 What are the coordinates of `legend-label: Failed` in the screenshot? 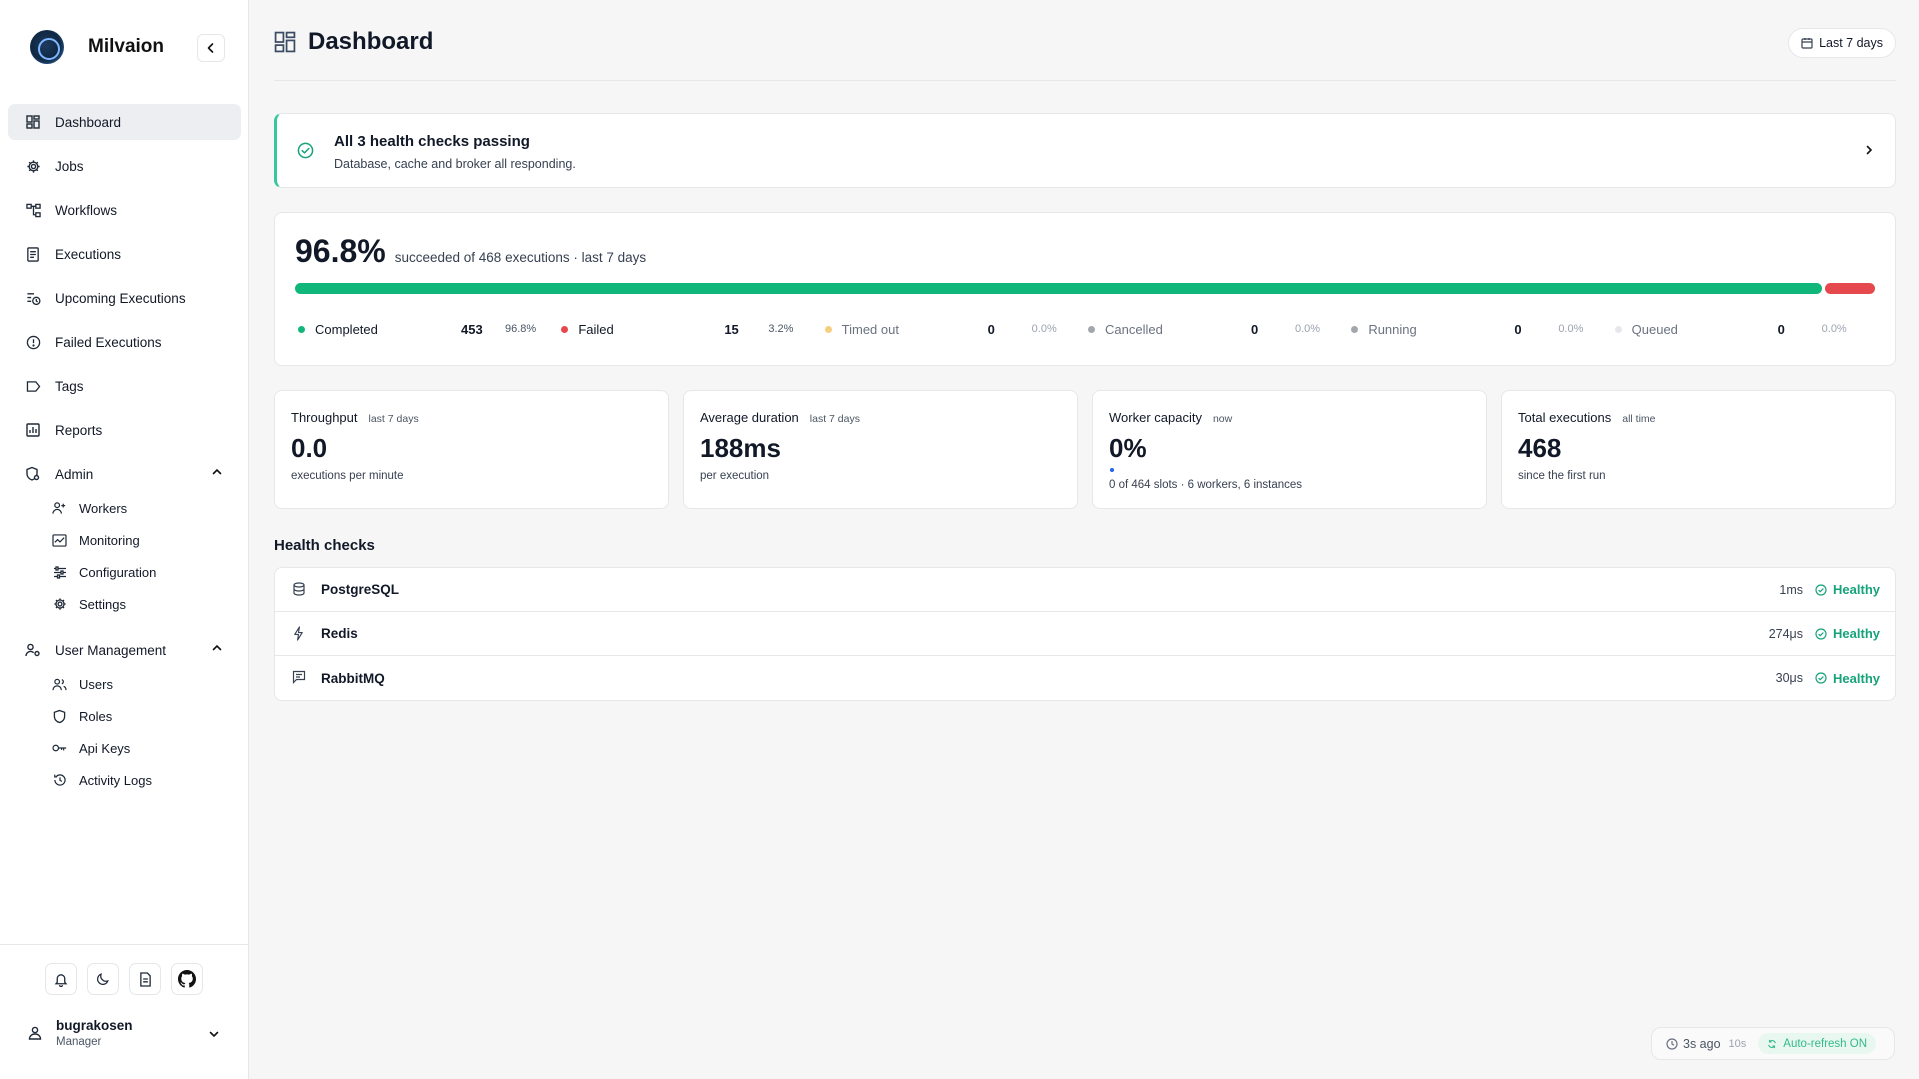 It's located at (596, 329).